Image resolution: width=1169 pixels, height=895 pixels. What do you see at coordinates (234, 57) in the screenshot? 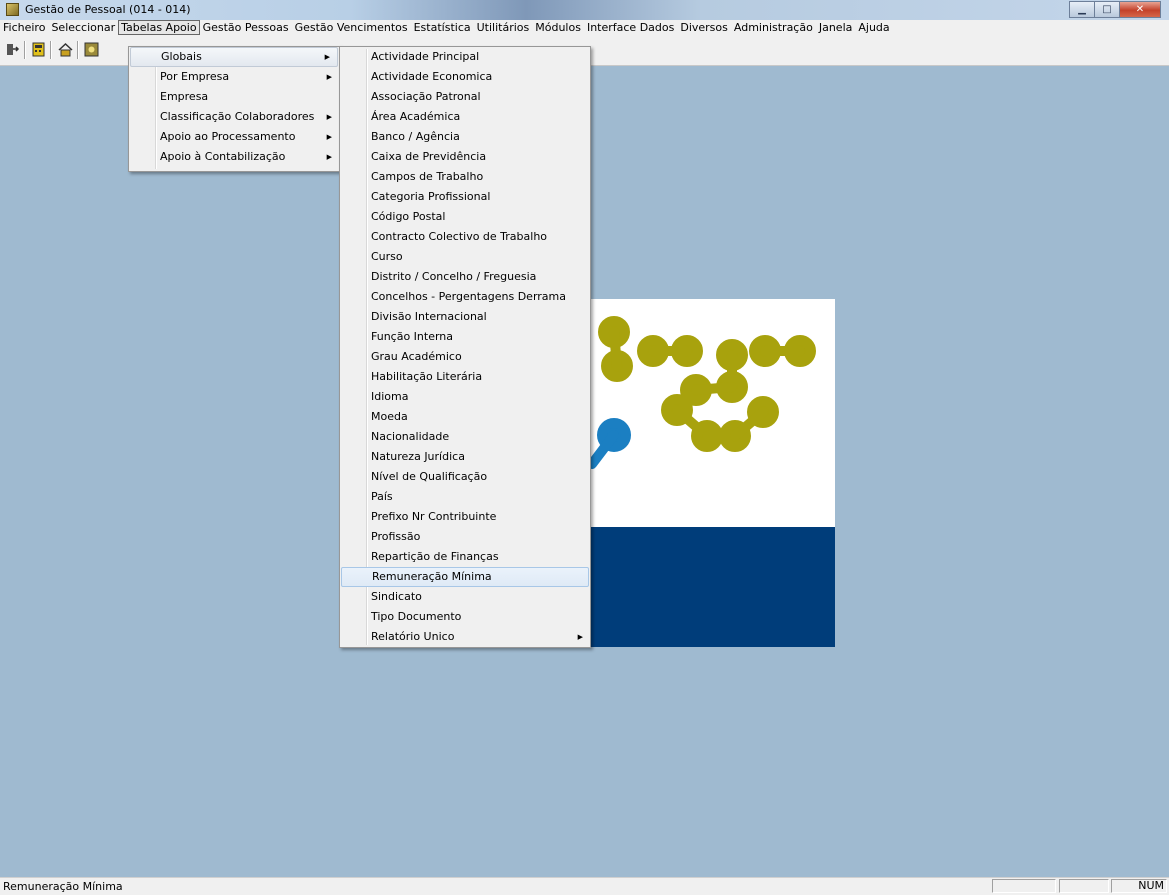
I see `menu-item: Globais ▶` at bounding box center [234, 57].